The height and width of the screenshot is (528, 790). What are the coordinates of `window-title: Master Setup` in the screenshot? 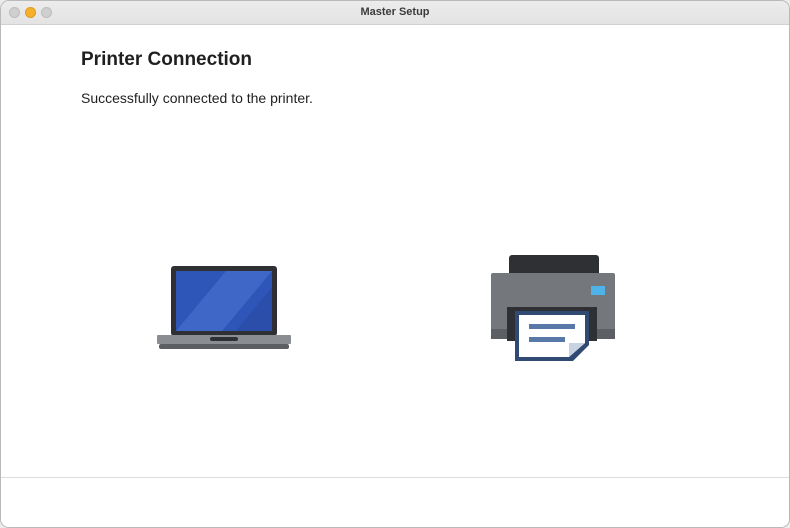 It's located at (395, 12).